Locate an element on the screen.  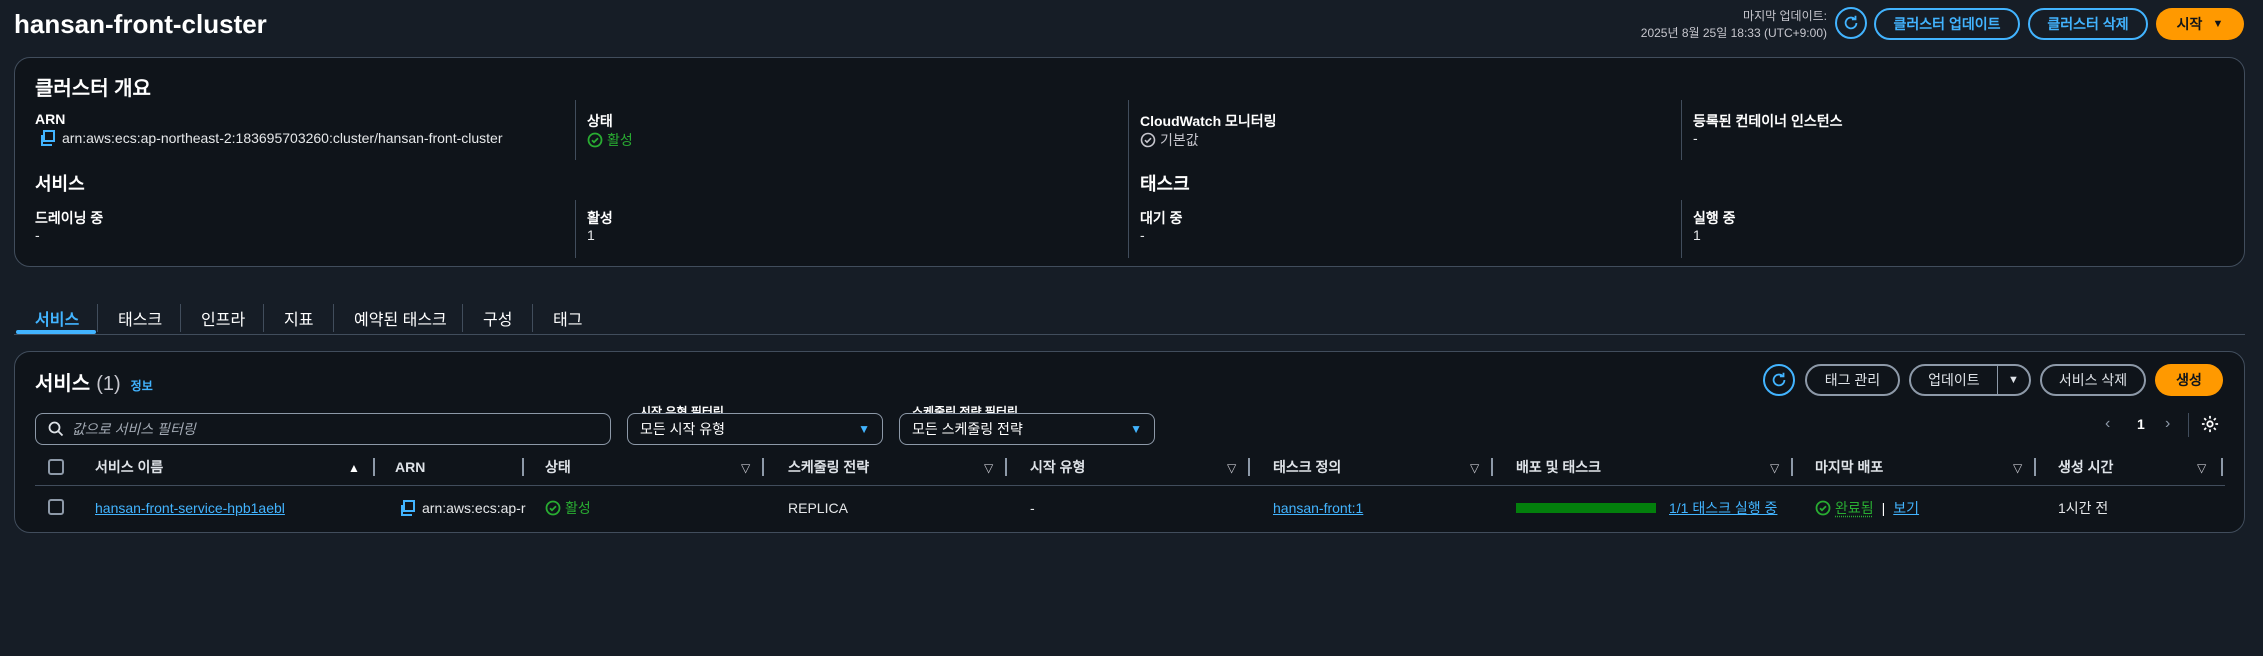
refresh-button is located at coordinates (1851, 23).